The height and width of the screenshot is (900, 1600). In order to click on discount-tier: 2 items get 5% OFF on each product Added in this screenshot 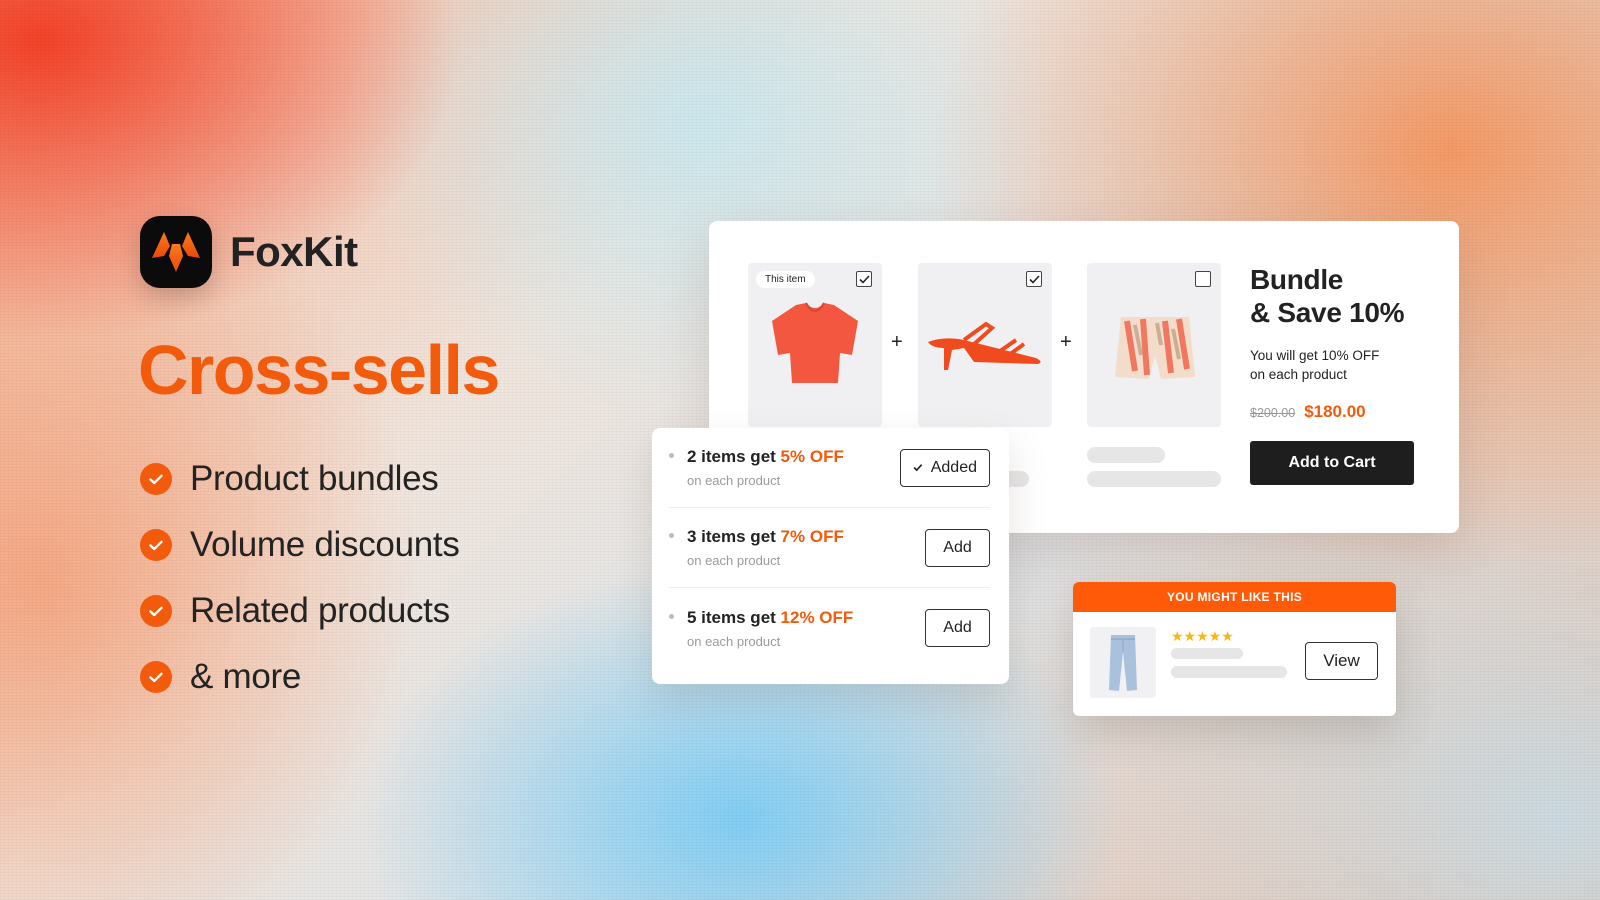, I will do `click(829, 468)`.